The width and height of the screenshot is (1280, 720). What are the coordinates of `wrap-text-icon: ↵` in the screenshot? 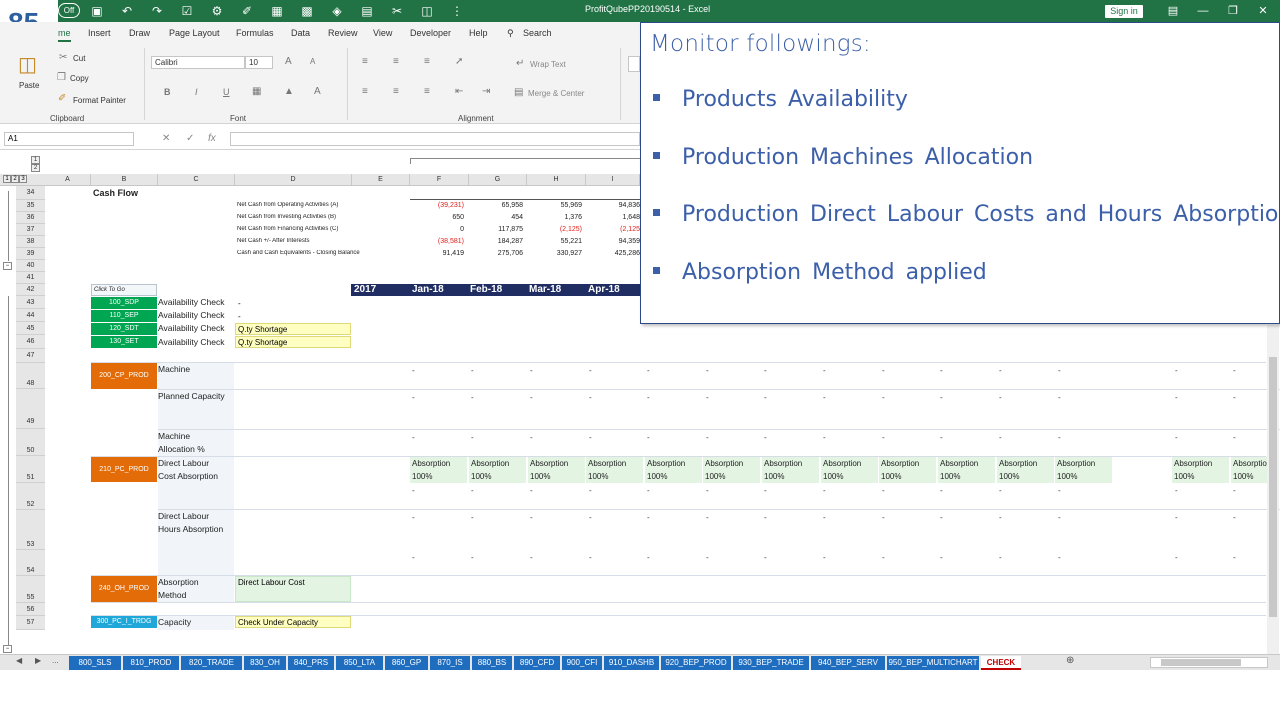 It's located at (520, 63).